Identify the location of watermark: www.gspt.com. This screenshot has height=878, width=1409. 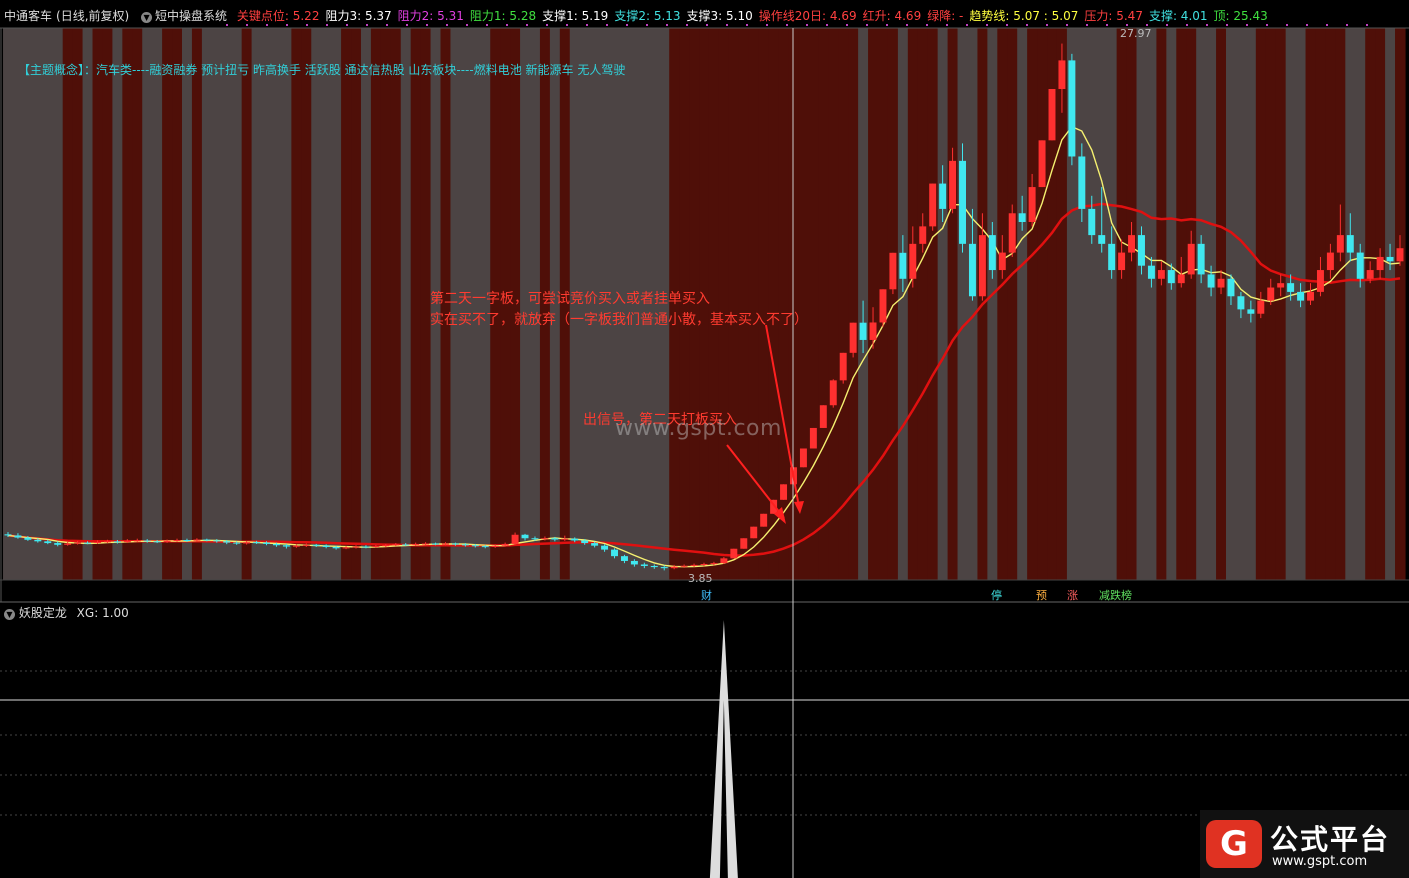
(698, 428).